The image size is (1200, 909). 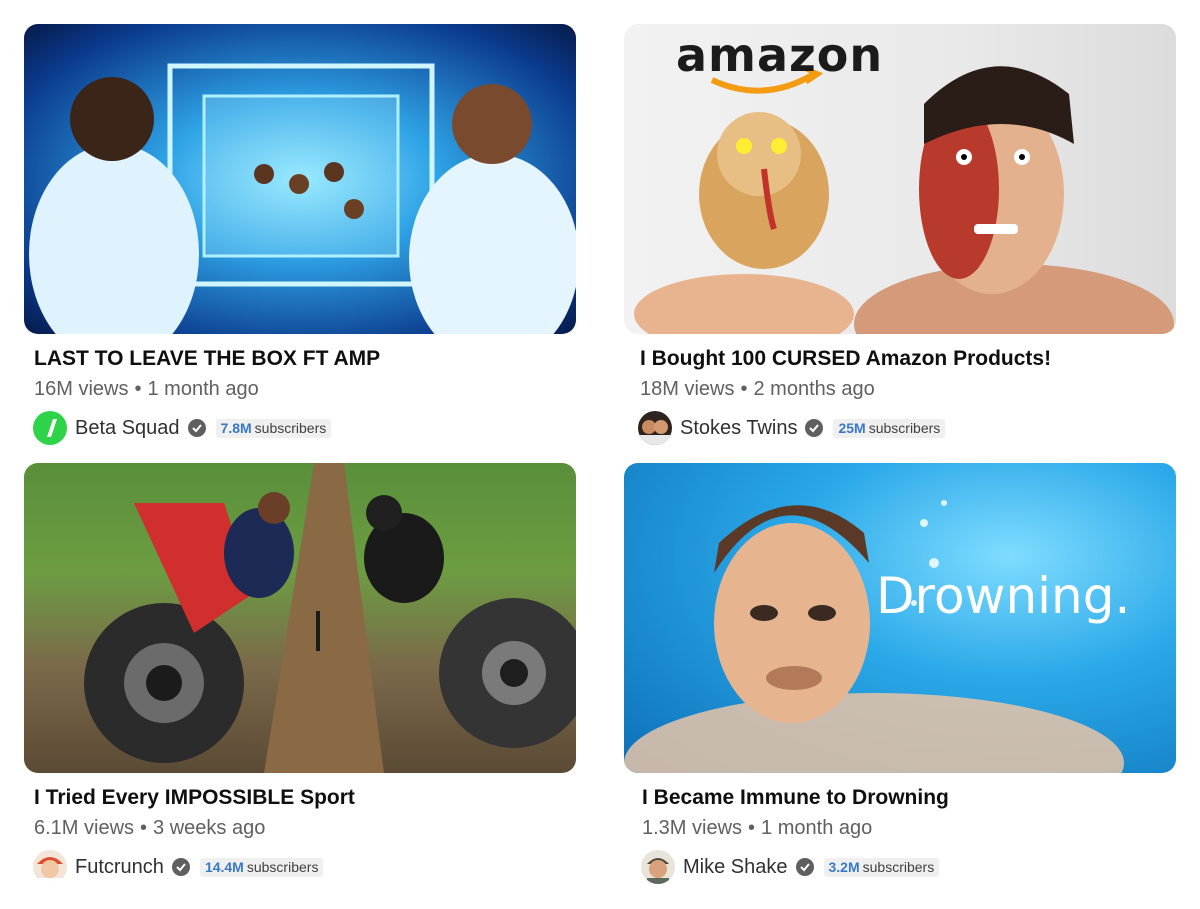 I want to click on video-meta: 1.3M views • 1 month ago, so click(x=909, y=828).